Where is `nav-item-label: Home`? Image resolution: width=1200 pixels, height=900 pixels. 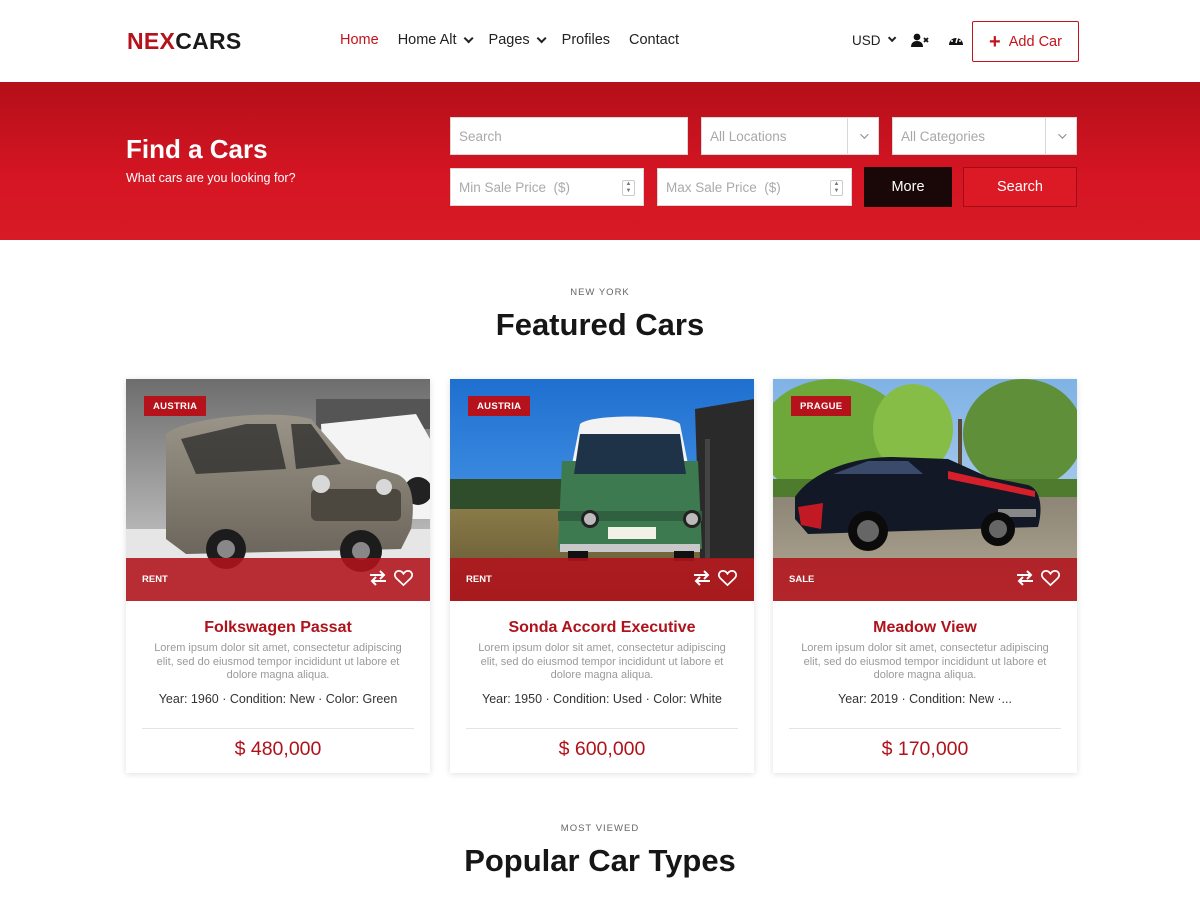 nav-item-label: Home is located at coordinates (359, 40).